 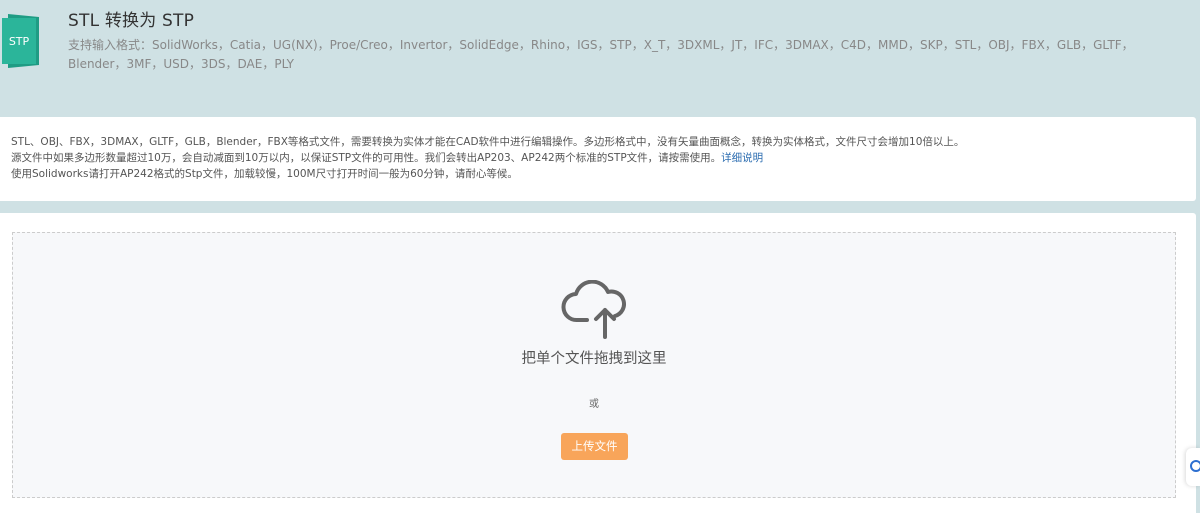 I want to click on stp-file-icon: STP, so click(x=20, y=41).